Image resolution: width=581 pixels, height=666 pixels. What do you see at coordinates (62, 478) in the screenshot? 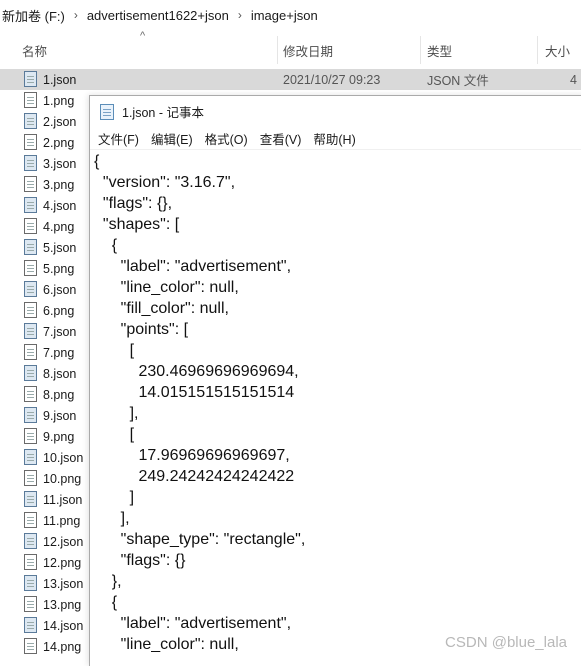
I see `file-name: 10.png` at bounding box center [62, 478].